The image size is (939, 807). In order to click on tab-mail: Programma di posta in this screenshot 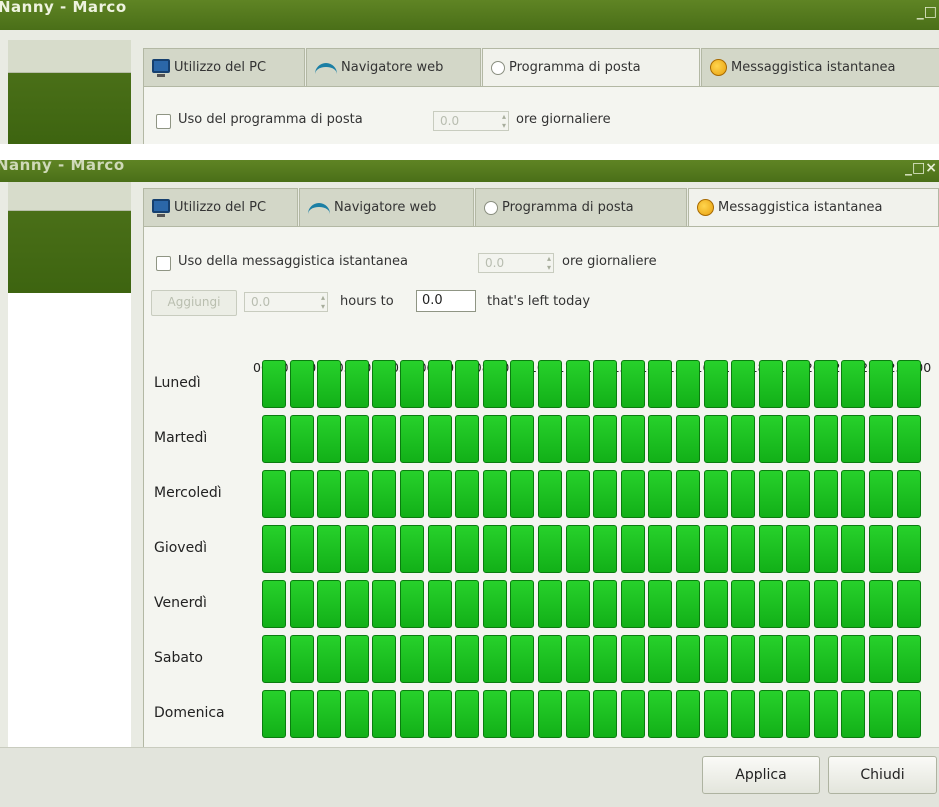, I will do `click(581, 207)`.